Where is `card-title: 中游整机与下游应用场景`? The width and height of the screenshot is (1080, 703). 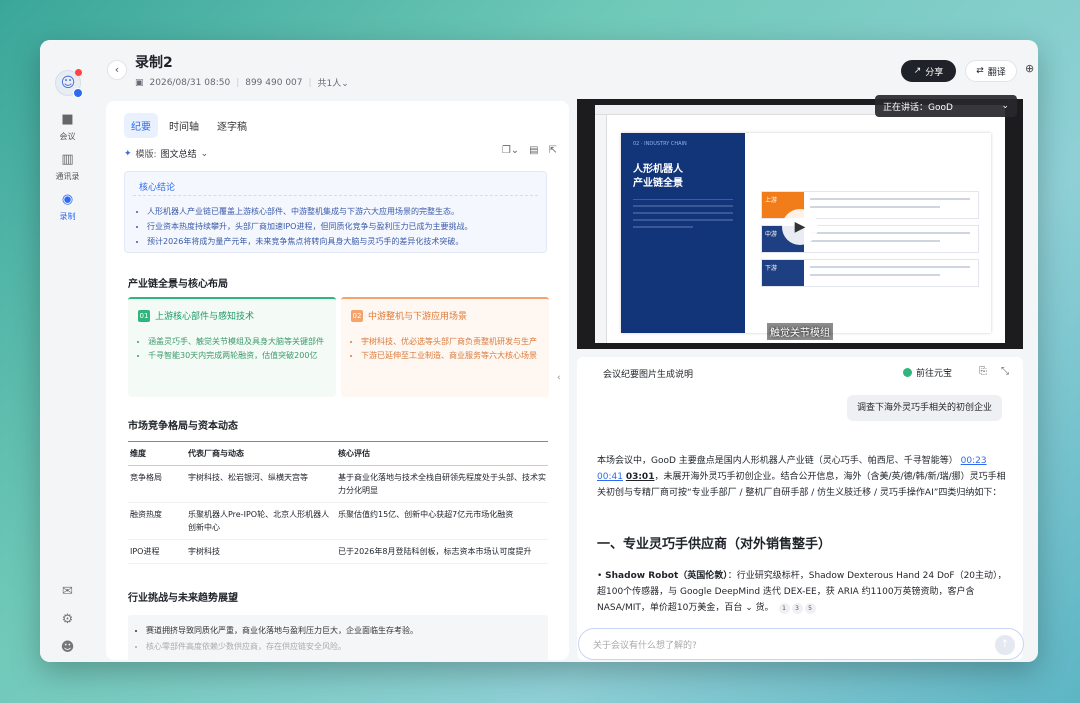 card-title: 中游整机与下游应用场景 is located at coordinates (418, 317).